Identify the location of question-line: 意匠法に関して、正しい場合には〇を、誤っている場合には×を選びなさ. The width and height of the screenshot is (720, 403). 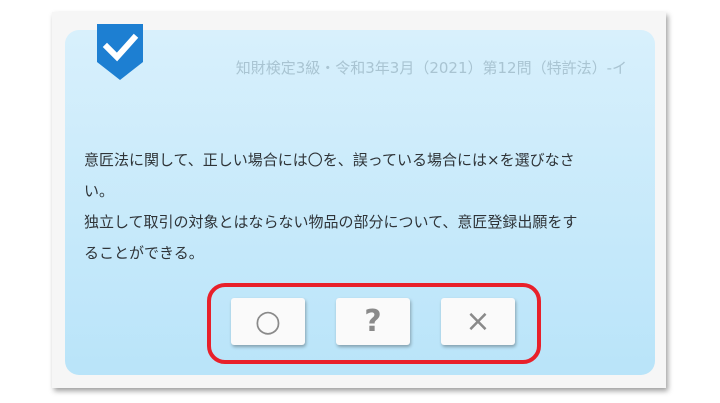
(329, 160).